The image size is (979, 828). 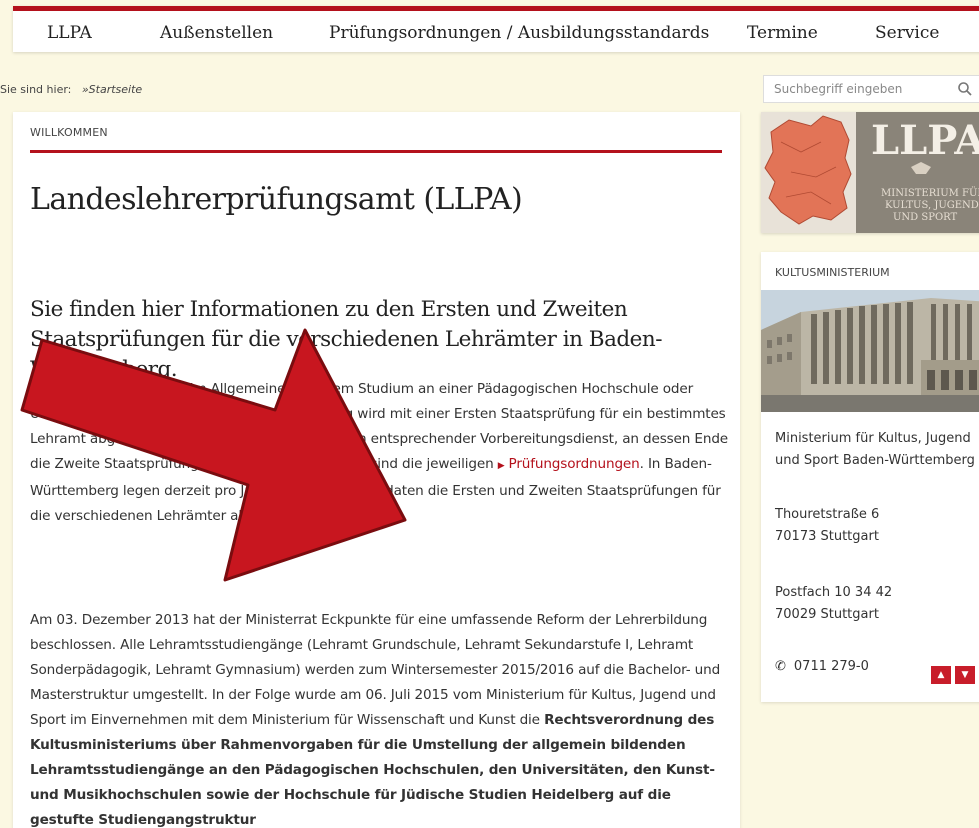 What do you see at coordinates (827, 514) in the screenshot?
I see `street-line-1: Thouretstraße 6` at bounding box center [827, 514].